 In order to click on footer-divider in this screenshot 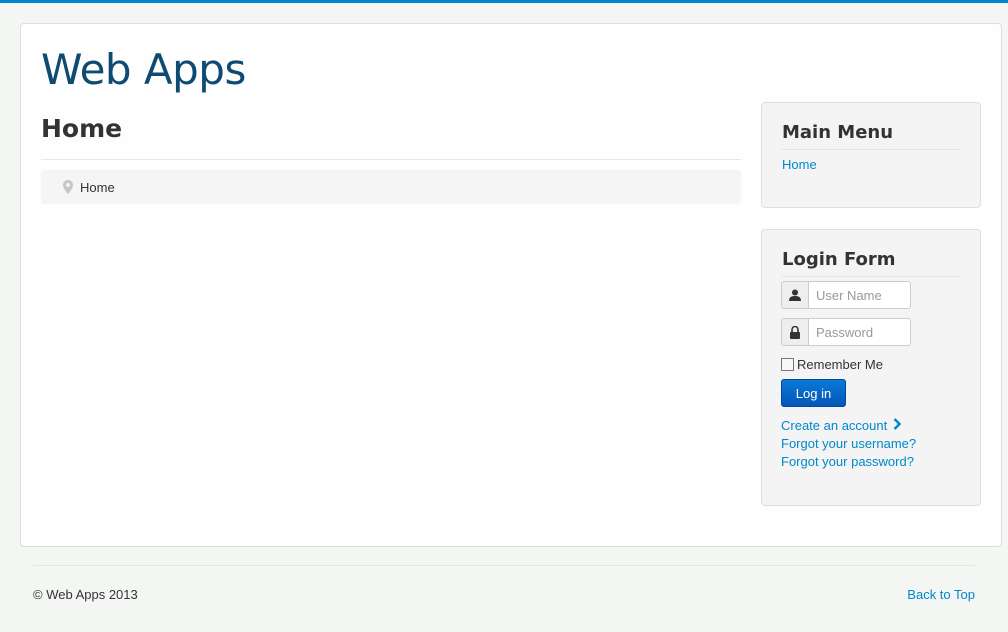, I will do `click(504, 565)`.